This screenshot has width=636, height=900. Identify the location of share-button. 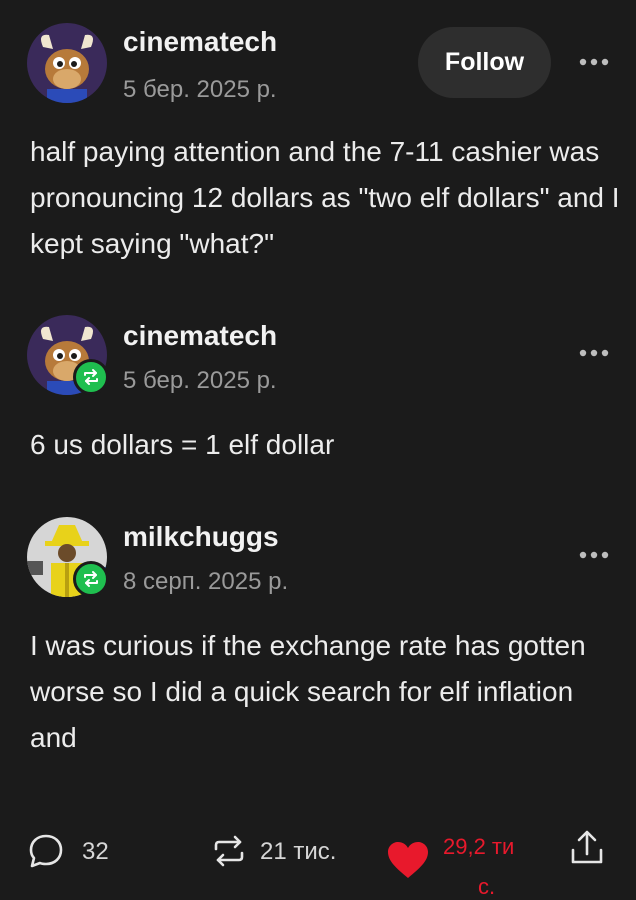
(587, 848).